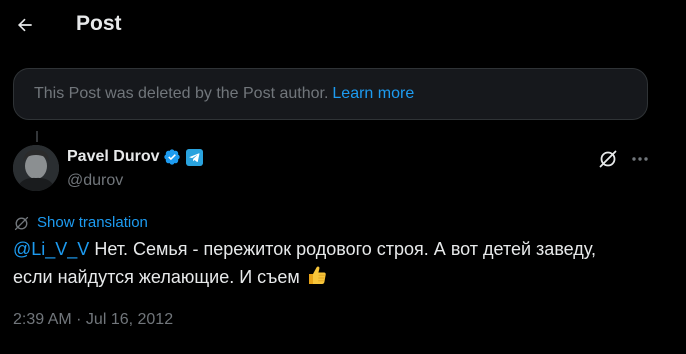 This screenshot has width=686, height=354. I want to click on grok-button, so click(608, 159).